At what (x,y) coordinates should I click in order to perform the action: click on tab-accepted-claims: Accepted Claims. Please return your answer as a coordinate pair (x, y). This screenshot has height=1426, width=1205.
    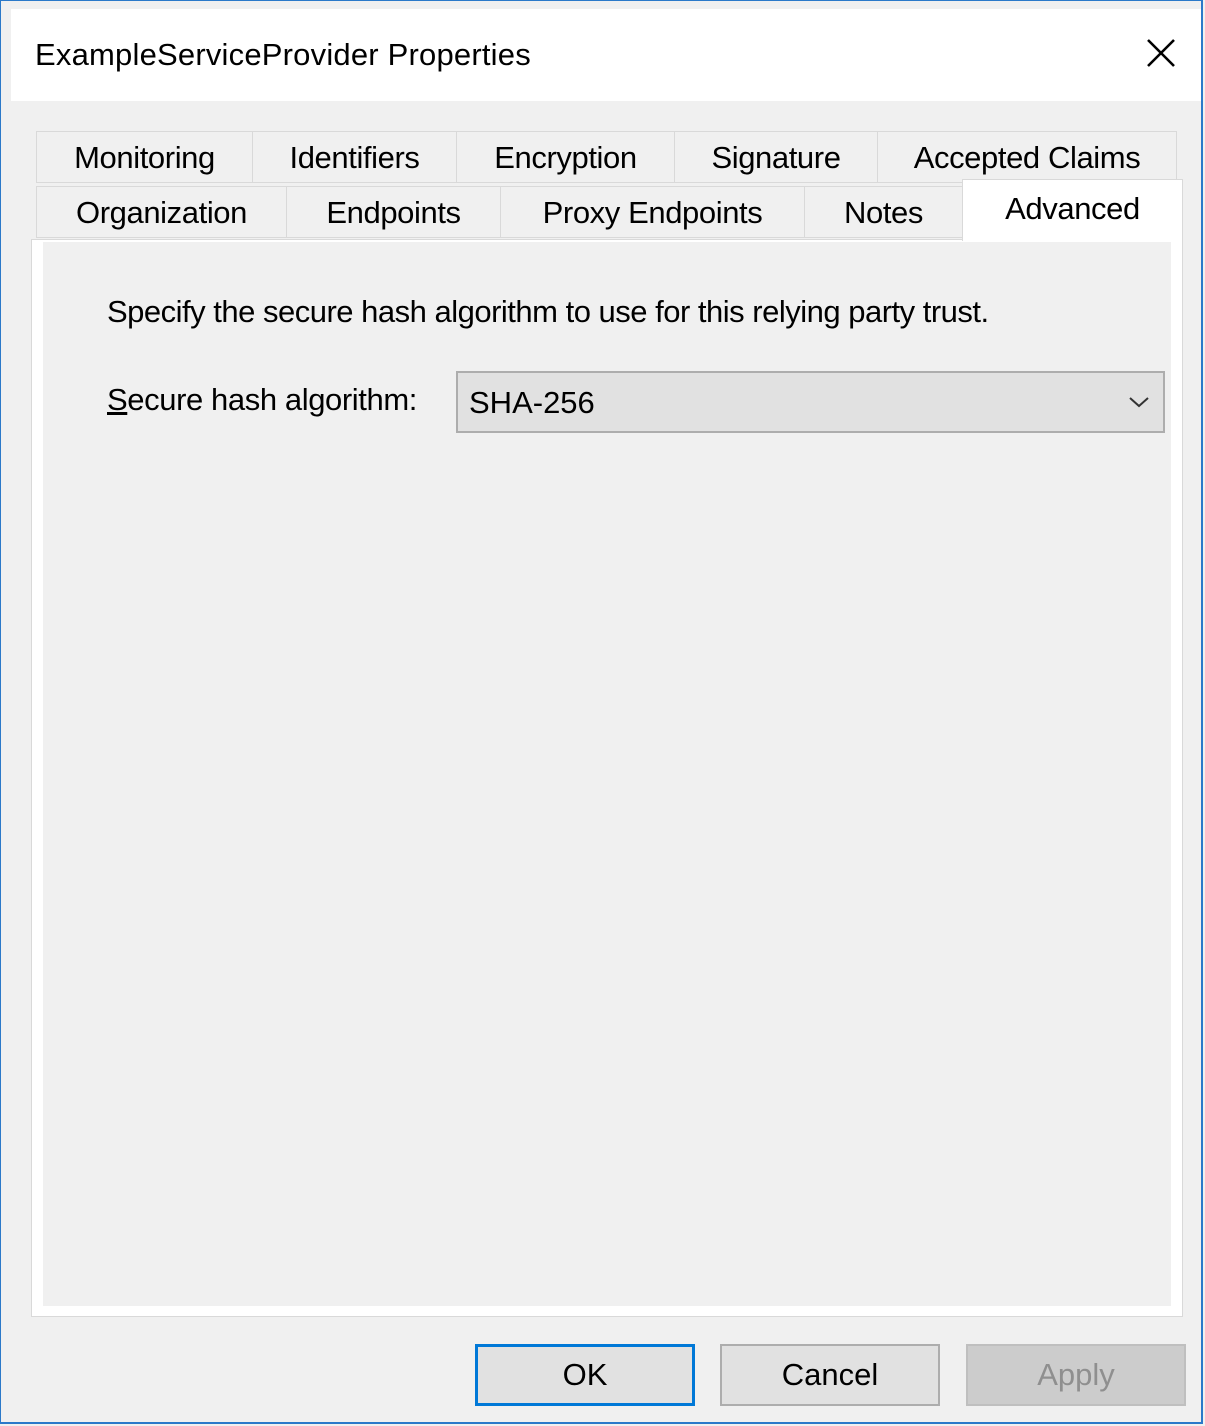
    Looking at the image, I should click on (1027, 157).